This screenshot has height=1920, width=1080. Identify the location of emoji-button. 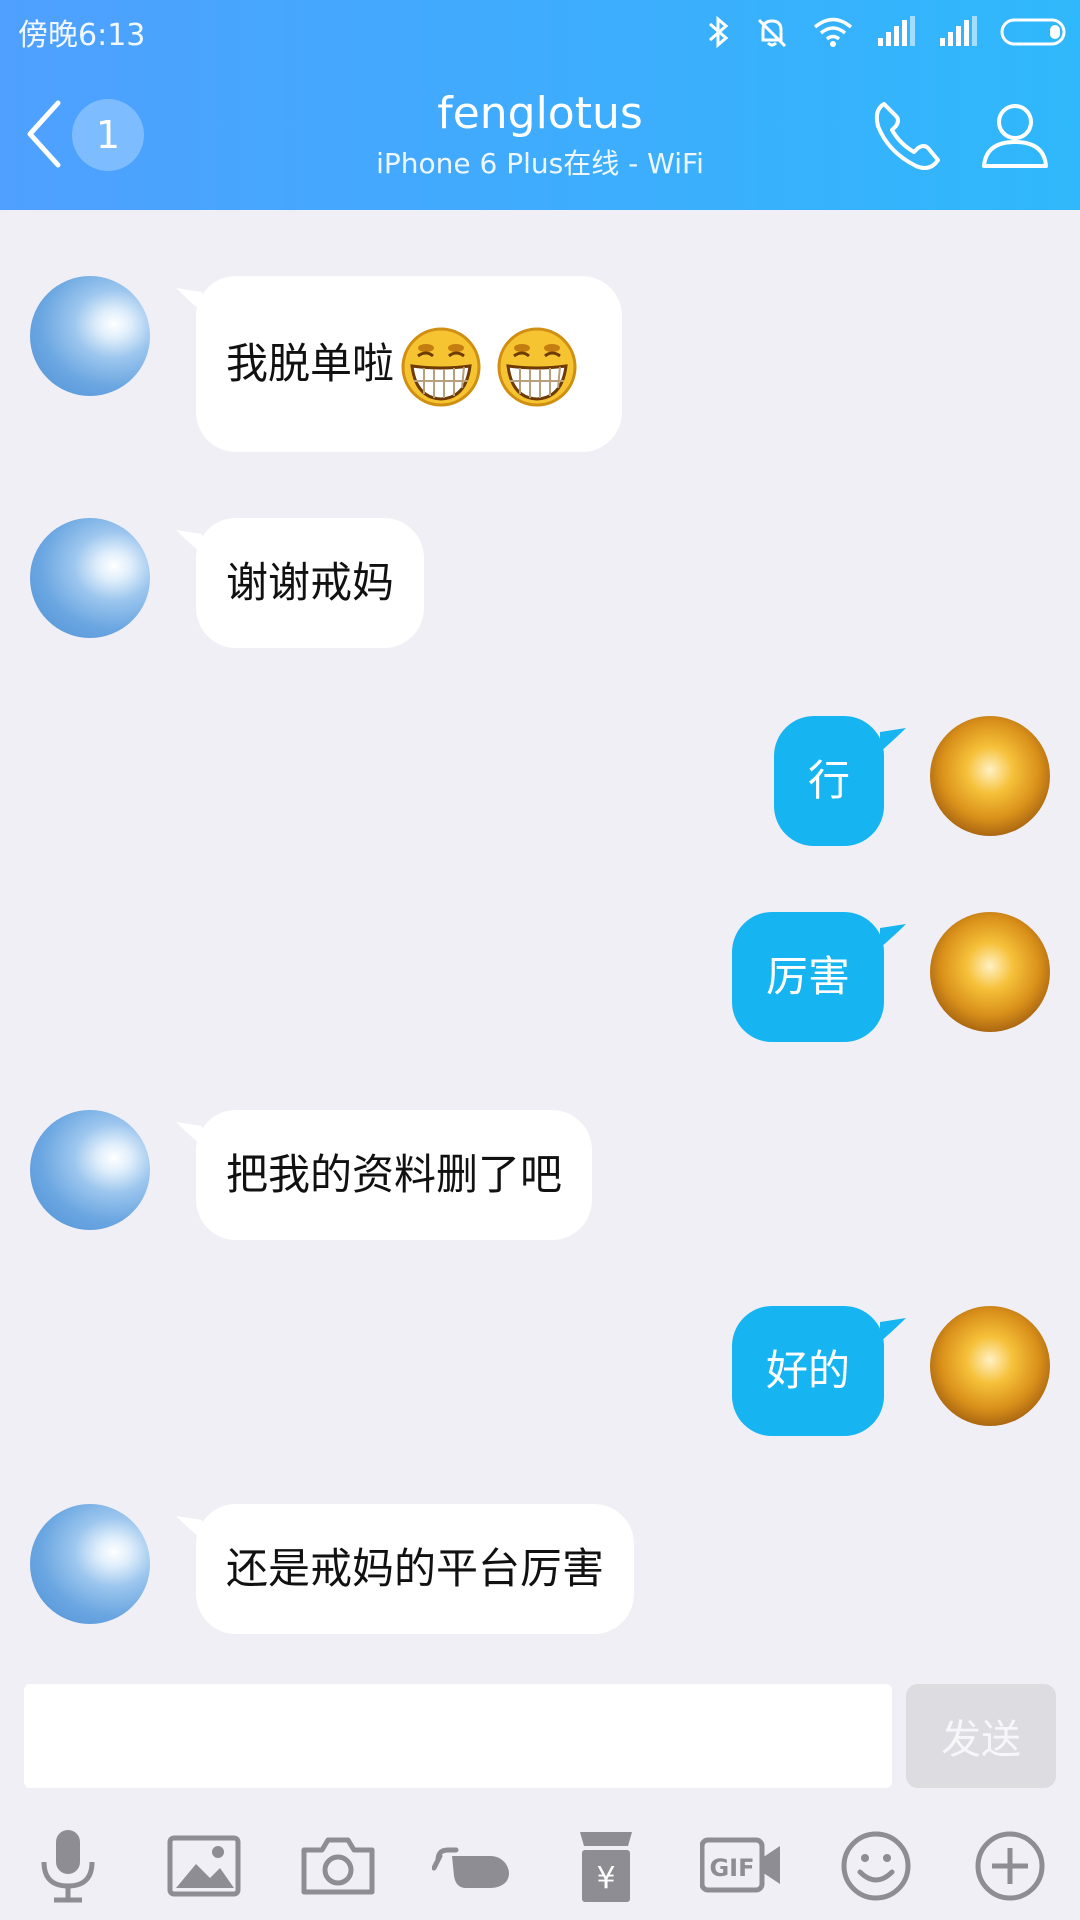
(876, 1866).